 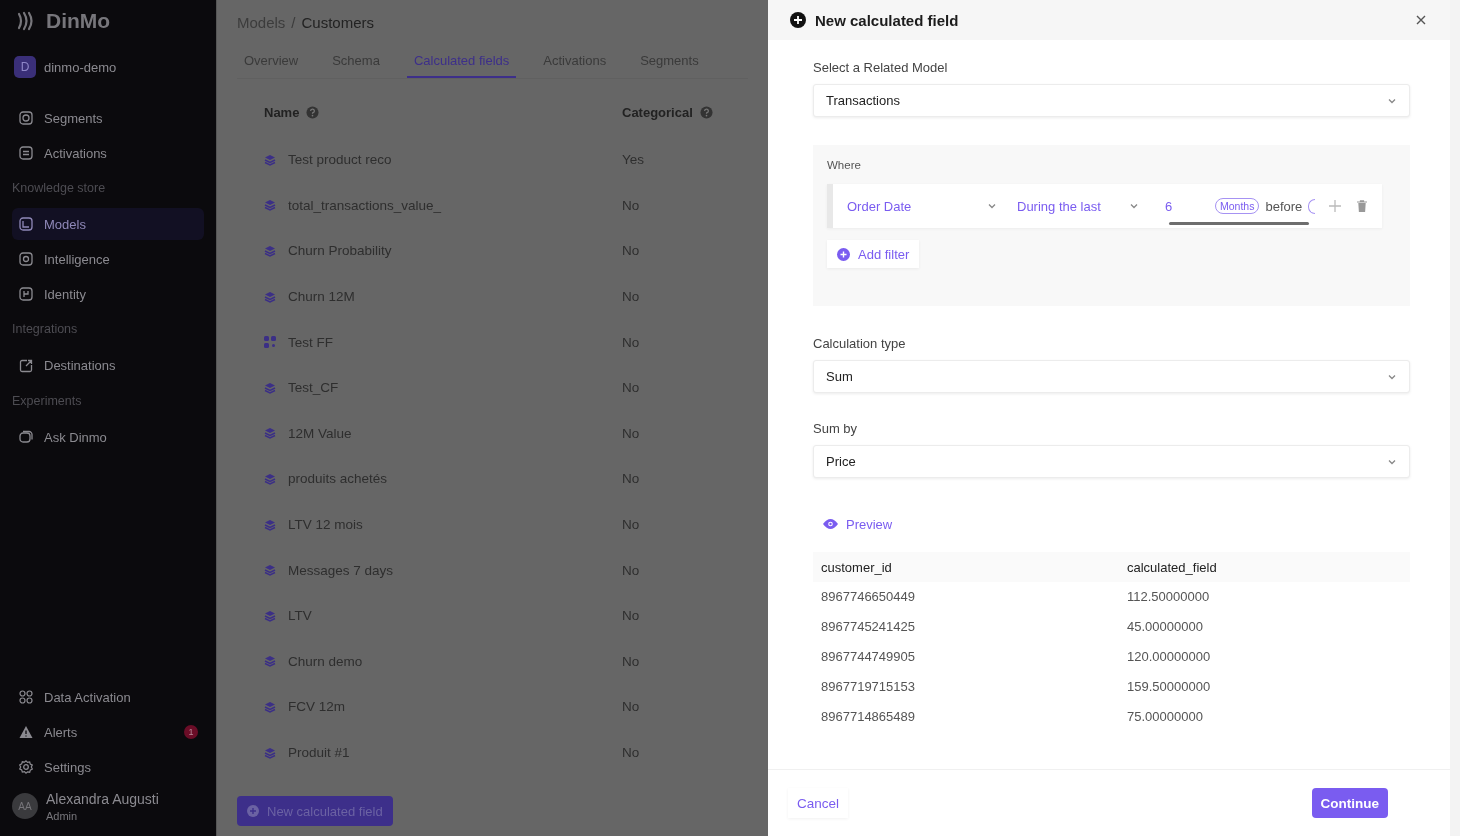 What do you see at coordinates (1239, 223) in the screenshot?
I see `scrollbar` at bounding box center [1239, 223].